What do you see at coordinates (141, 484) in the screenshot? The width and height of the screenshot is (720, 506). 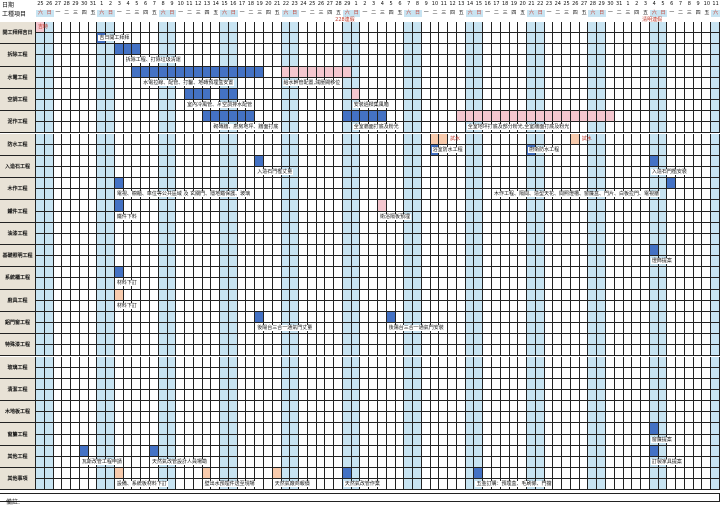 I see `task-note: 設備、系統板材料下訂` at bounding box center [141, 484].